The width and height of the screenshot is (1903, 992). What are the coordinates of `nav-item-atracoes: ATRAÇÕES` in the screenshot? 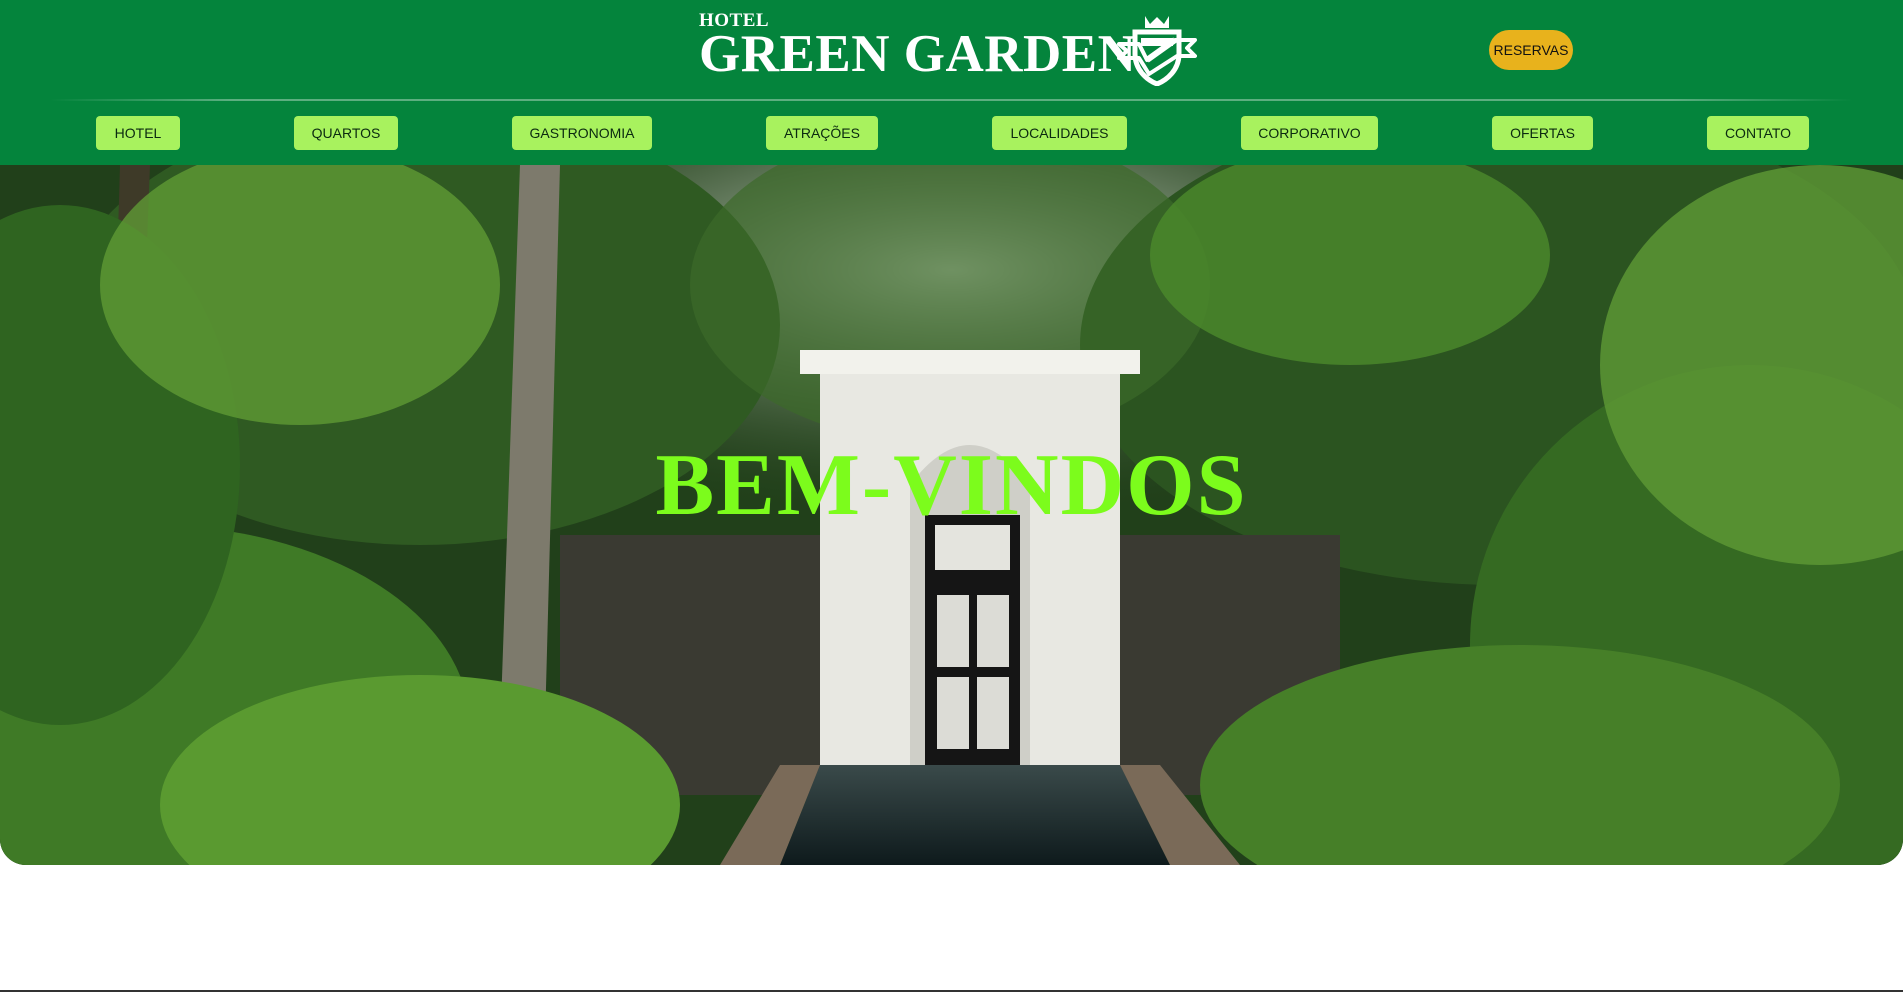 It's located at (822, 133).